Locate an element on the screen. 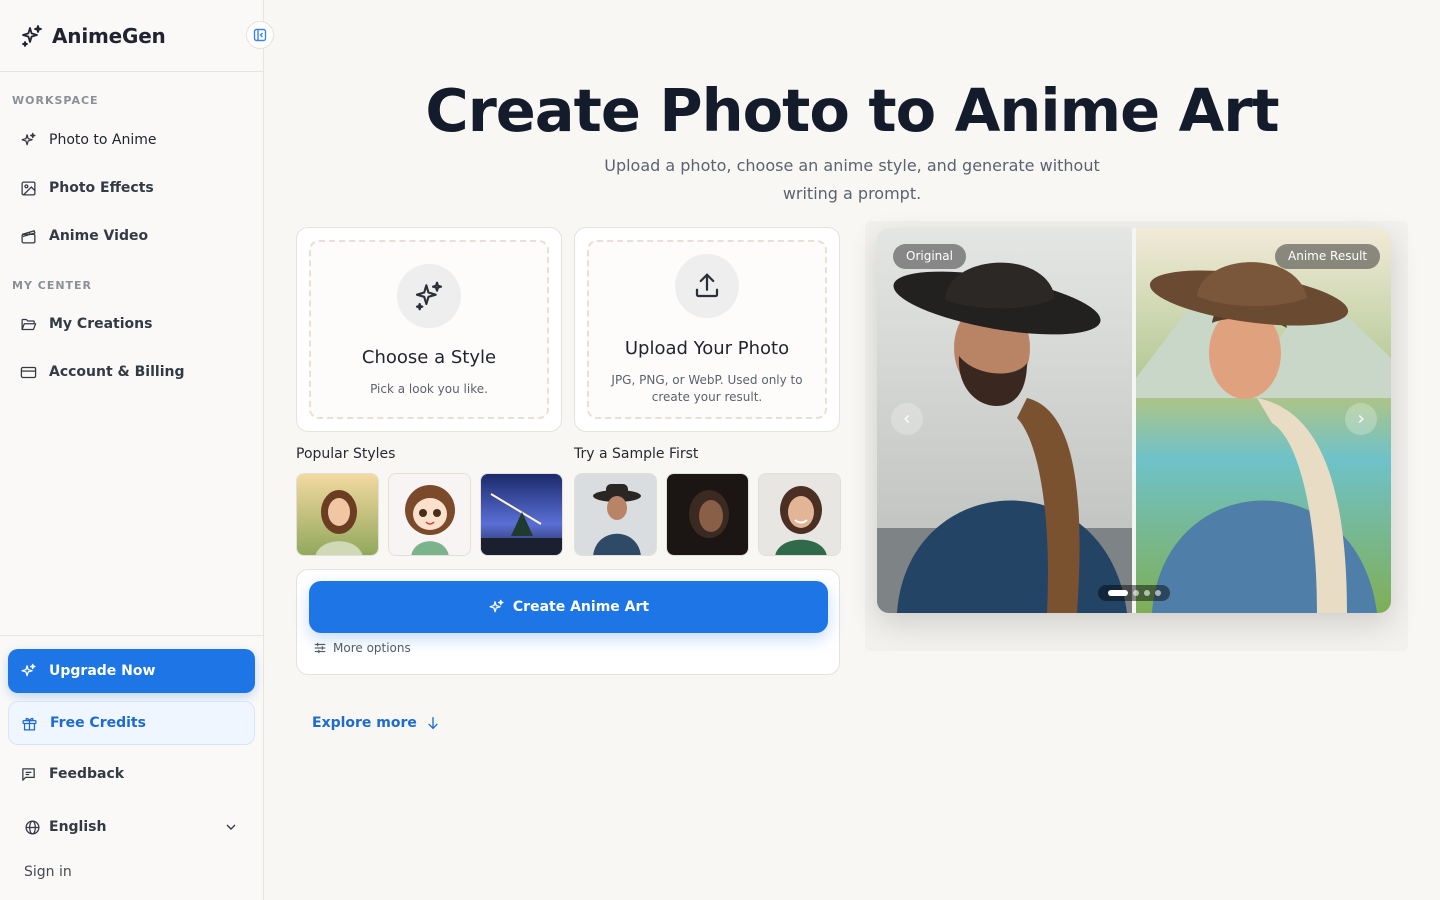  preview-prev-button is located at coordinates (907, 419).